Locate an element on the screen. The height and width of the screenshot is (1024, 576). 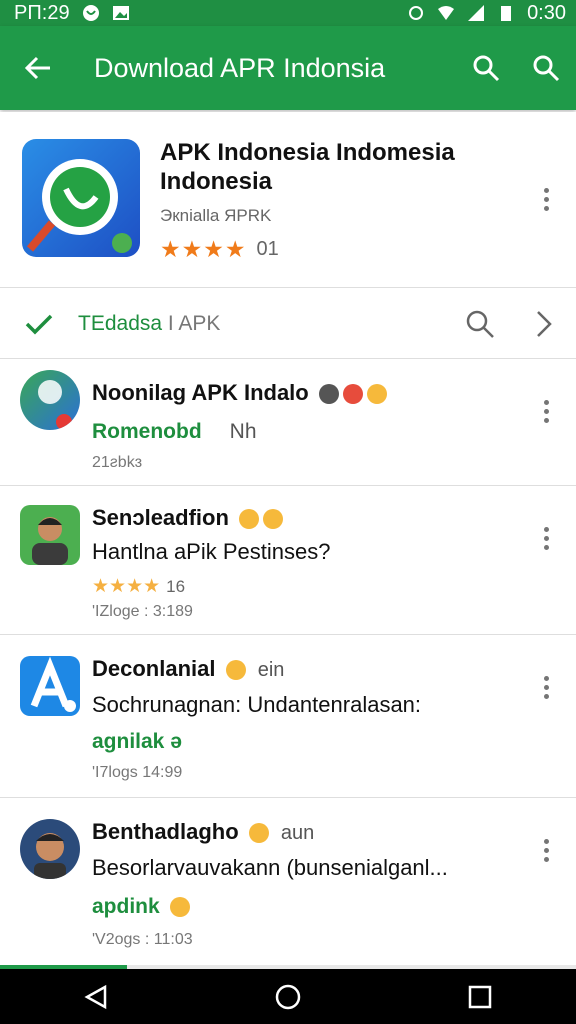
review-author-name: Senɔleadfion is located at coordinates (160, 517).